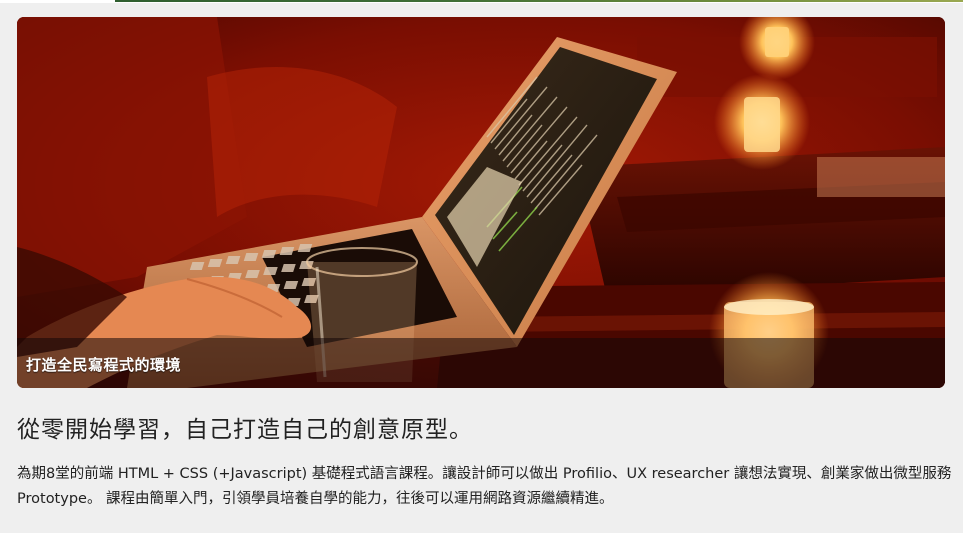 This screenshot has width=963, height=533. I want to click on top-accent-bar, so click(539, 1).